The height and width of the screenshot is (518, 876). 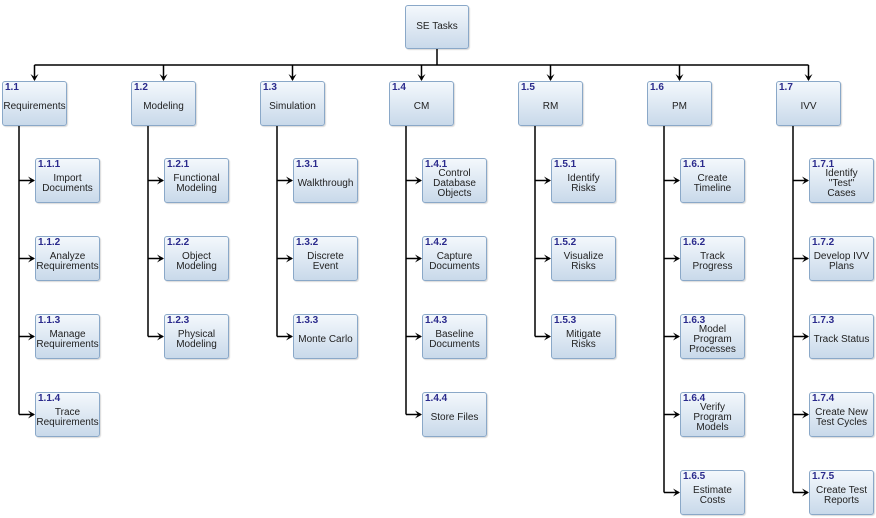 I want to click on node-label: CM, so click(x=421, y=106).